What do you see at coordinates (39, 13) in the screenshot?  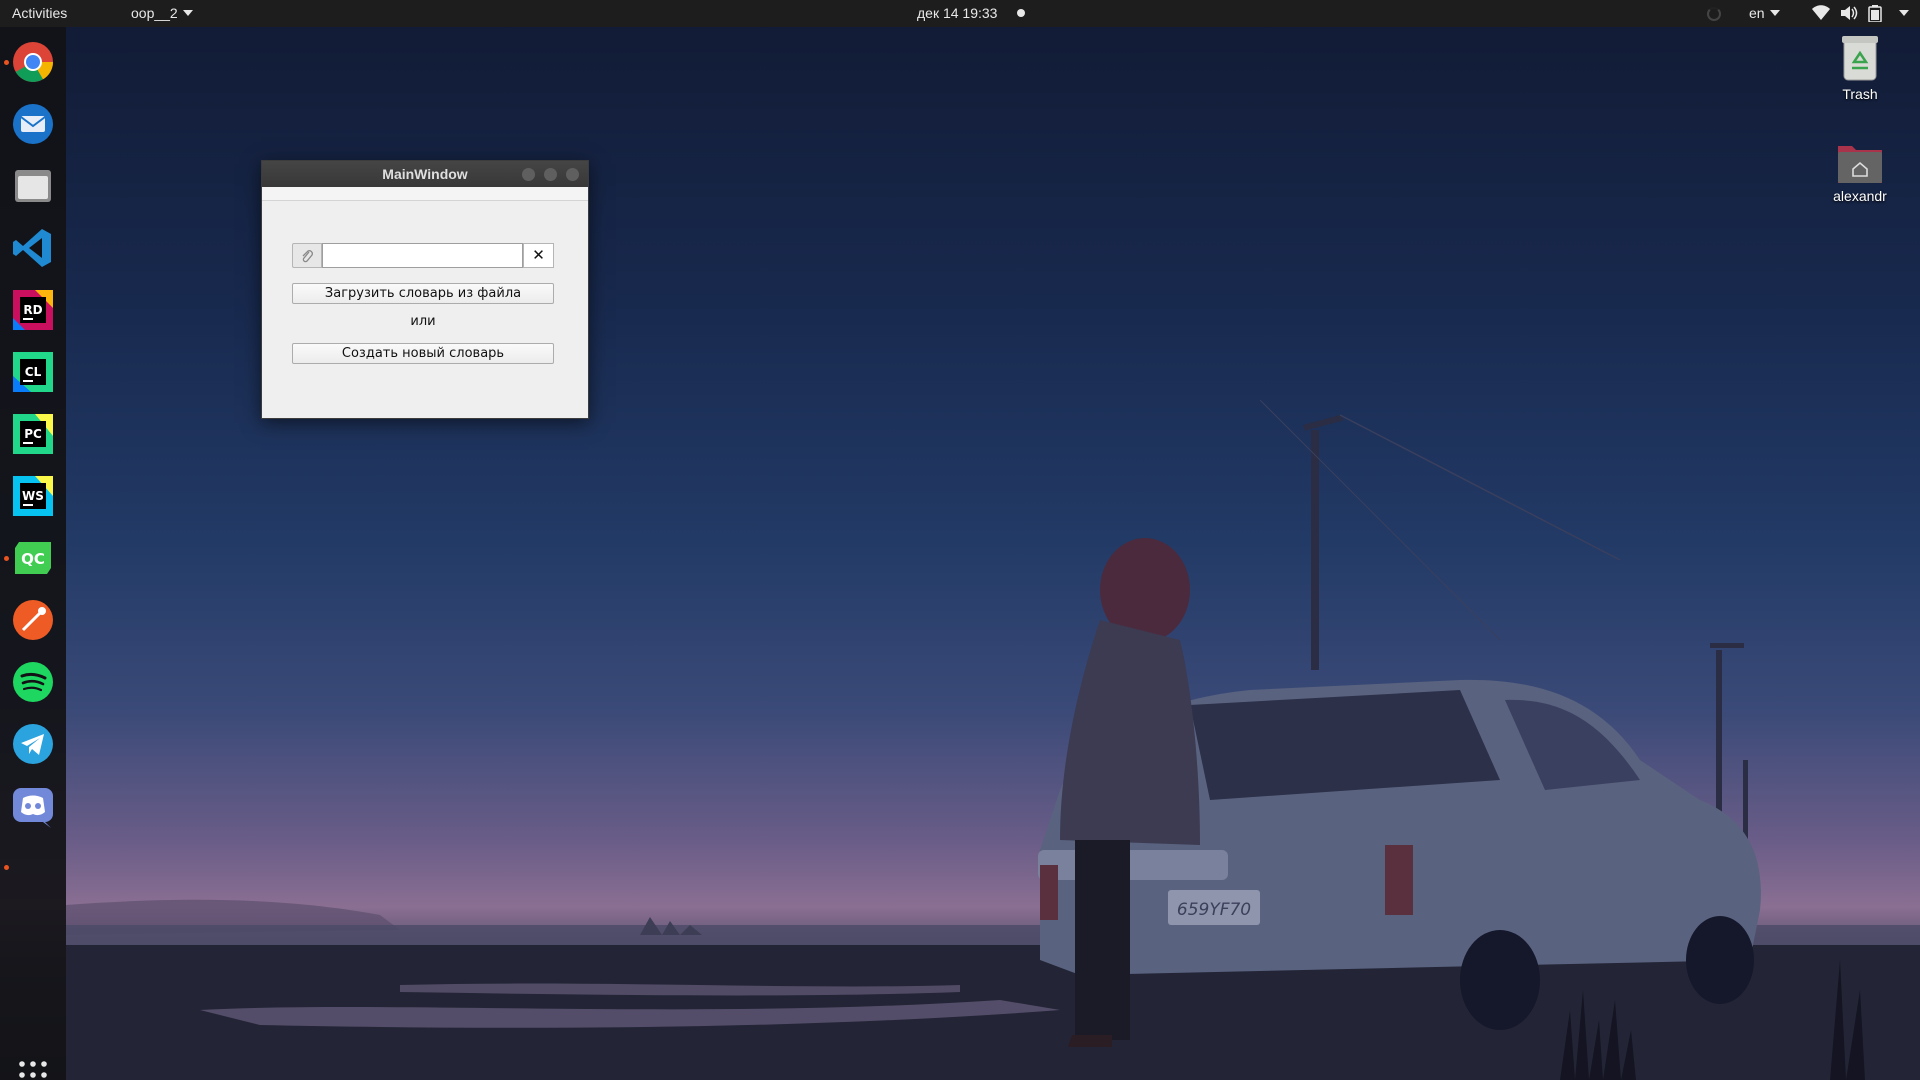 I see `activities-button: Activities` at bounding box center [39, 13].